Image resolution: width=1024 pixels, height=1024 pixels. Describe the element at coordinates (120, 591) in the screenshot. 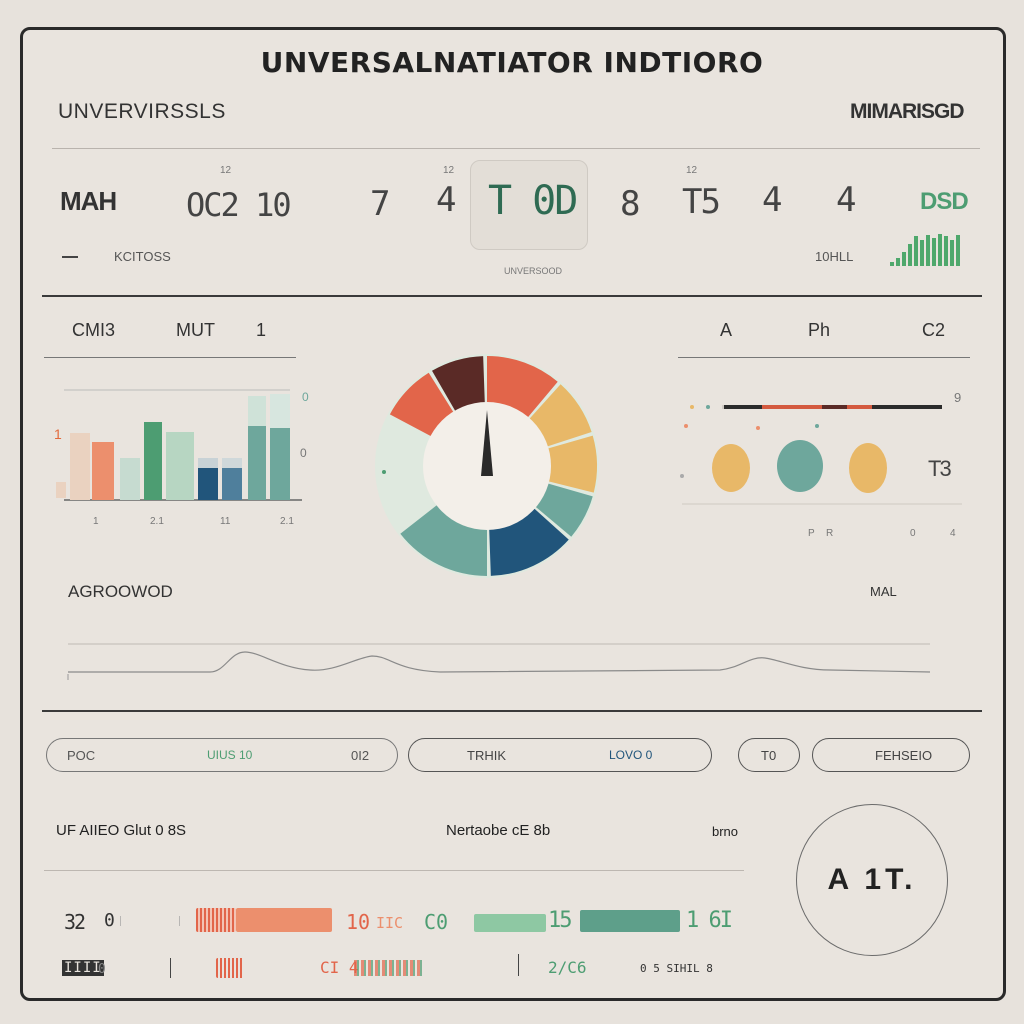

I see `wave-label: AGROOWOD` at that location.